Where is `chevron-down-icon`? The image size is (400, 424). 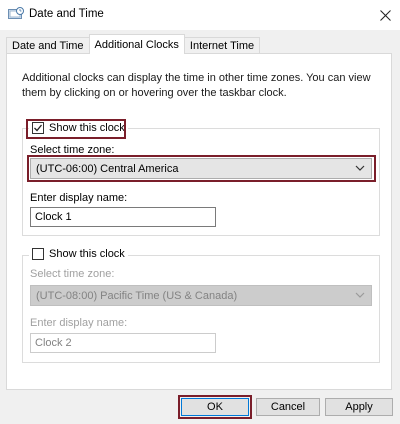
chevron-down-icon is located at coordinates (360, 295).